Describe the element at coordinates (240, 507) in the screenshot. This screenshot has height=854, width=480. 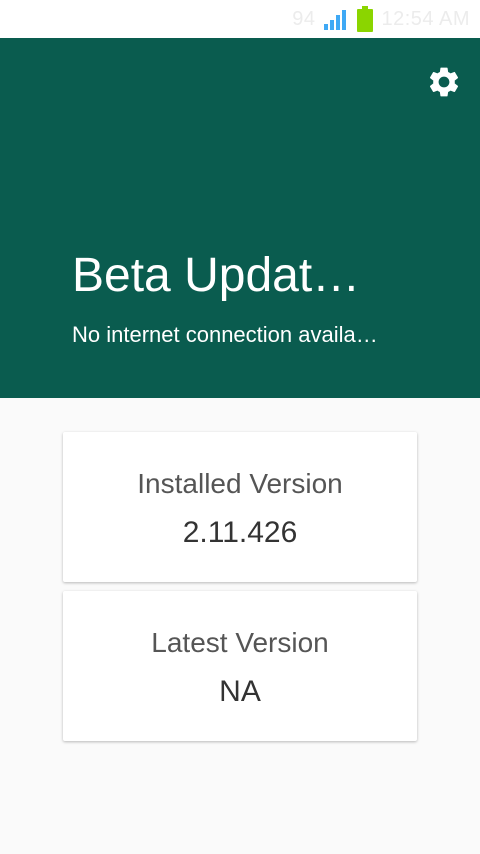
I see `installed-version-card: Installed Version 2.11.426` at that location.